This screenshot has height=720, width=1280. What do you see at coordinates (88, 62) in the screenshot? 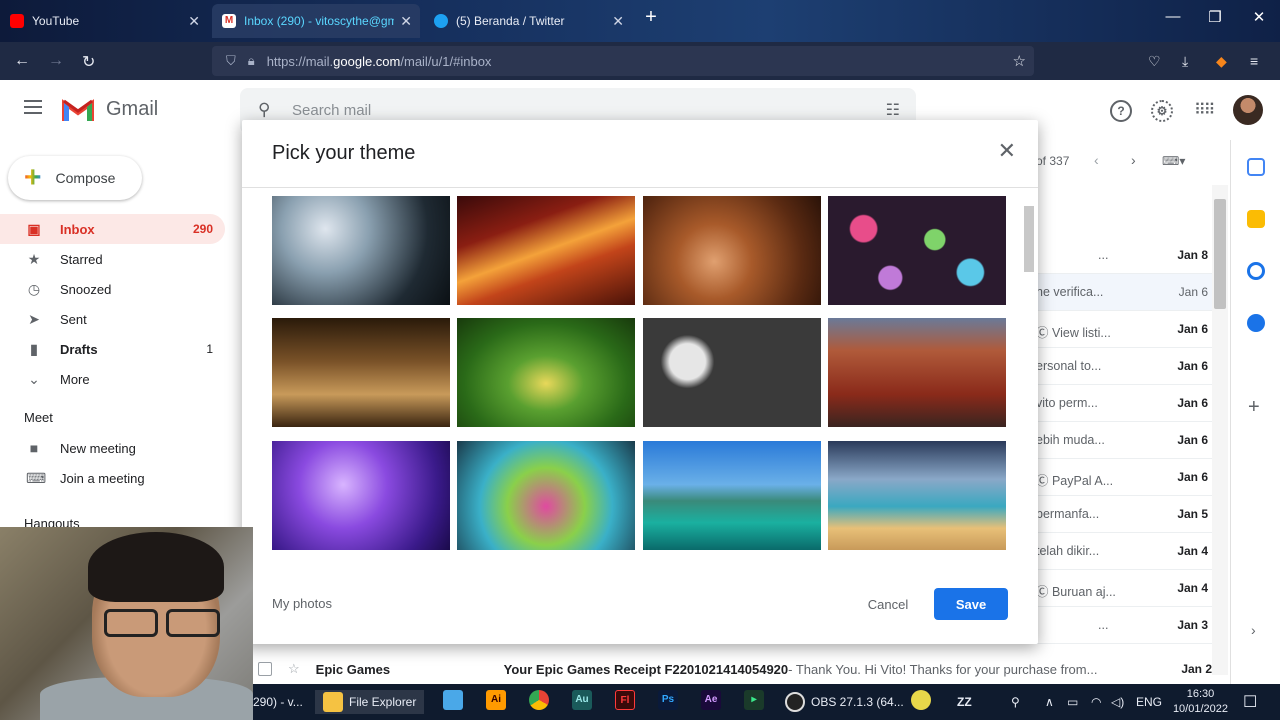
I see `reload-icon: ↻` at bounding box center [88, 62].